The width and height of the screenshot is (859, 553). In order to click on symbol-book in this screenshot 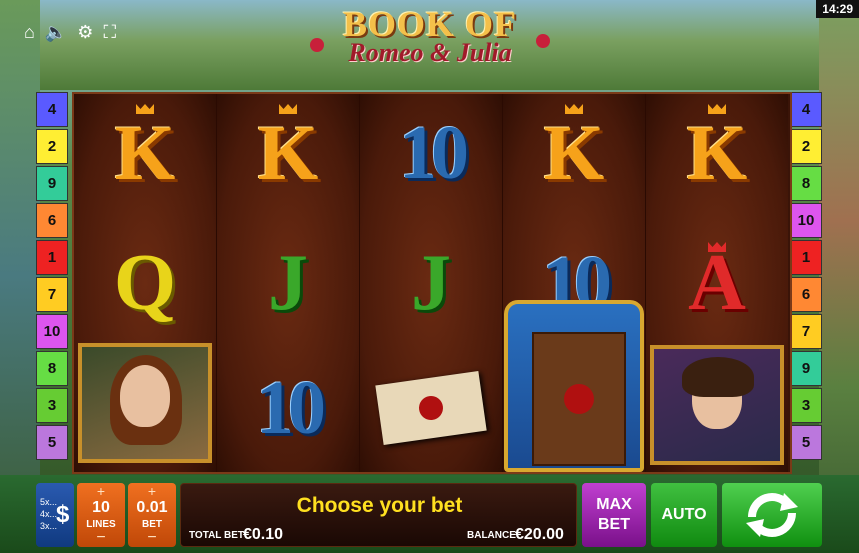, I will do `click(574, 386)`.